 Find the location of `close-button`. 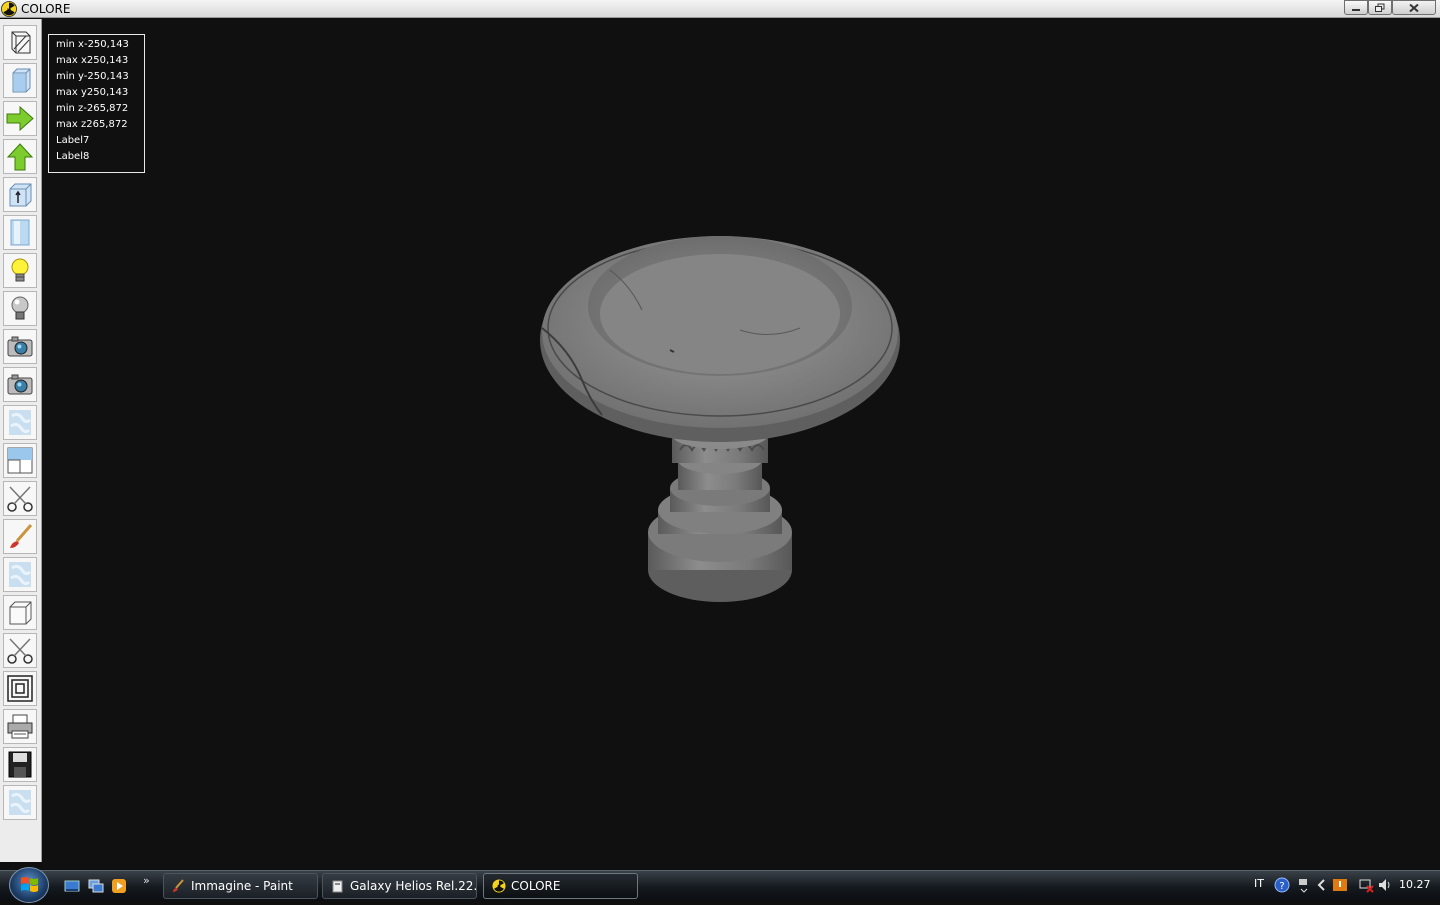

close-button is located at coordinates (1414, 7).